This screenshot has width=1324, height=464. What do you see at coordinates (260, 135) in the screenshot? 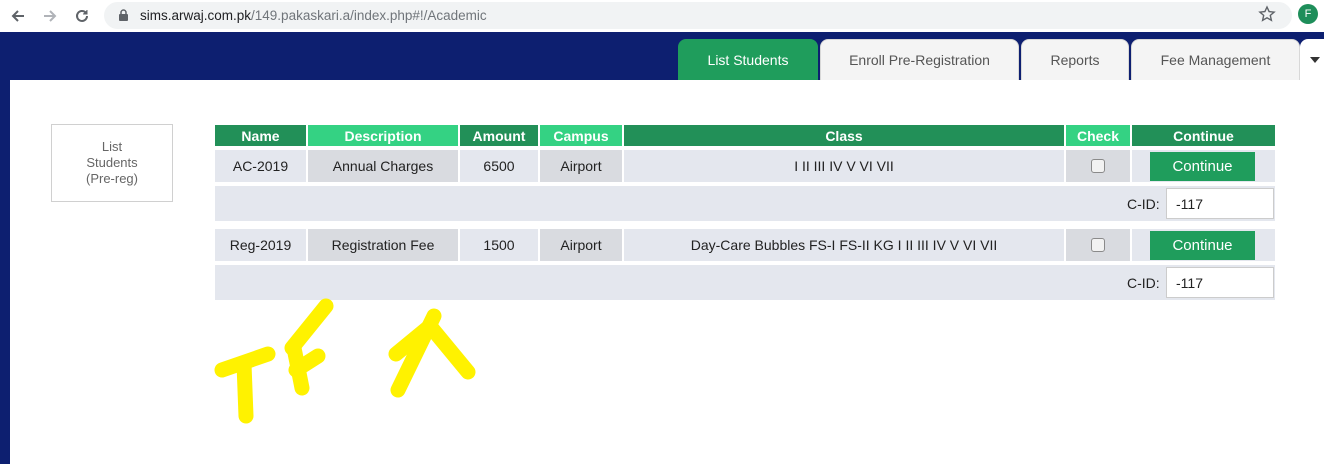
I see `header-name: Name` at bounding box center [260, 135].